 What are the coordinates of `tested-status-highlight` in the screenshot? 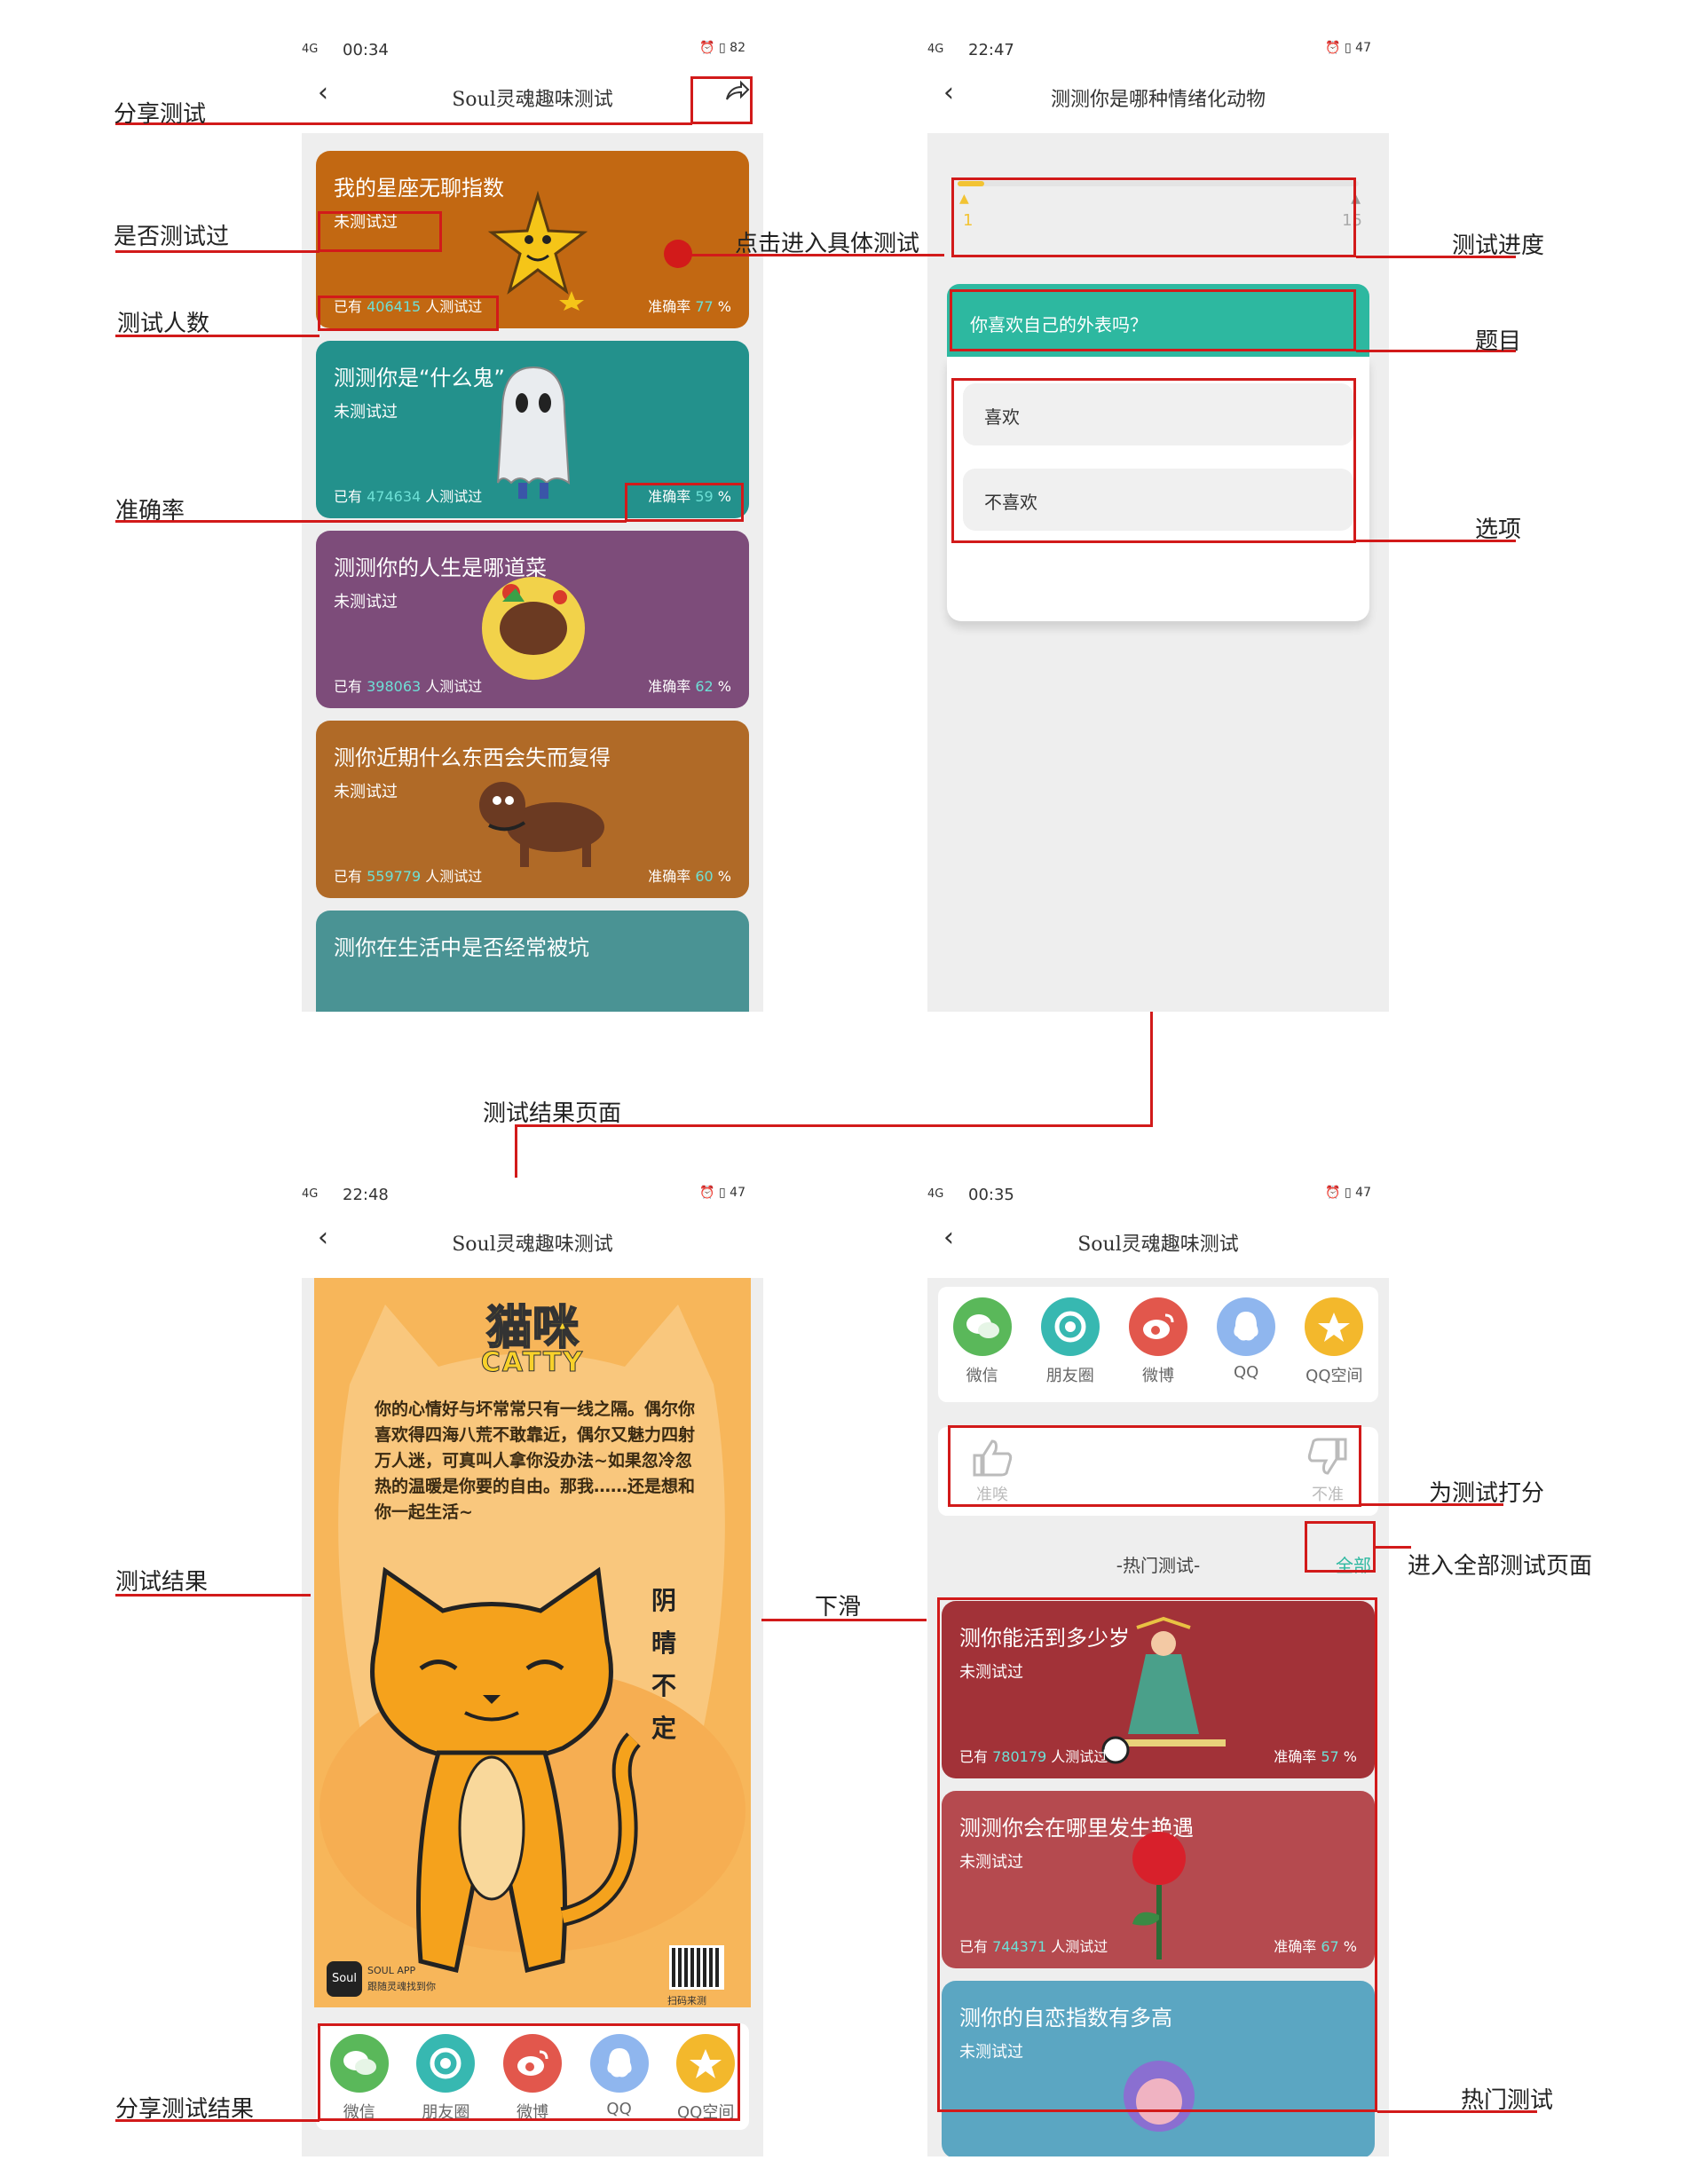 It's located at (380, 232).